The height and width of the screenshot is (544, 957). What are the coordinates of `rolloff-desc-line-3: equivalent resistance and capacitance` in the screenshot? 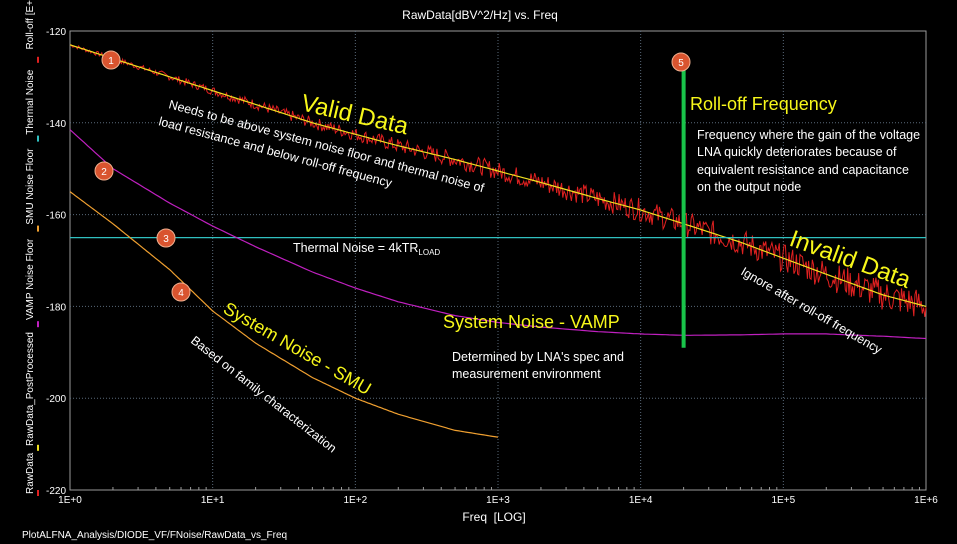 It's located at (803, 170).